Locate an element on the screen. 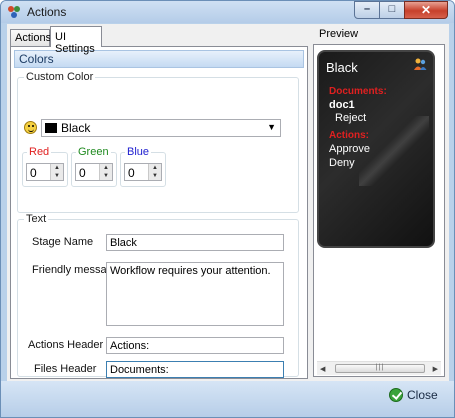 This screenshot has width=455, height=418. blue-value: 0 is located at coordinates (131, 173).